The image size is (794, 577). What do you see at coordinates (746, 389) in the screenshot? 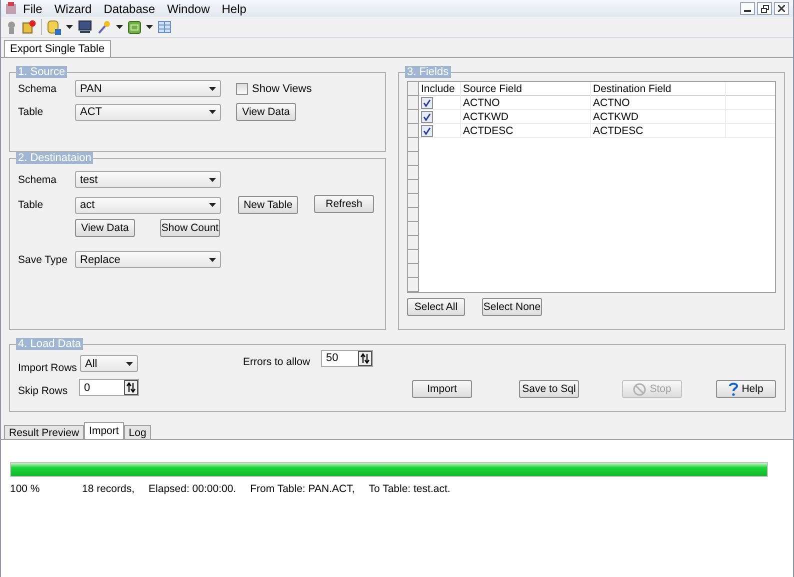
I see `help-button: Help` at bounding box center [746, 389].